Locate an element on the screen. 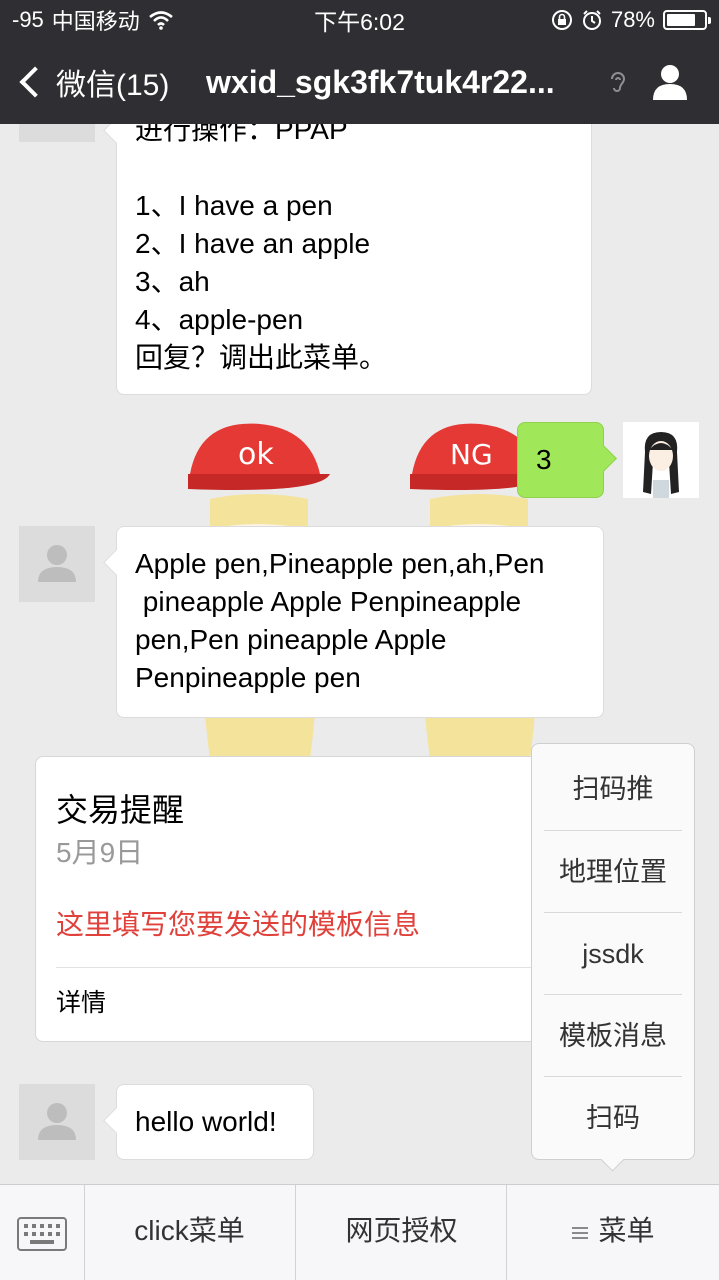 The height and width of the screenshot is (1280, 719). user-avatar is located at coordinates (661, 460).